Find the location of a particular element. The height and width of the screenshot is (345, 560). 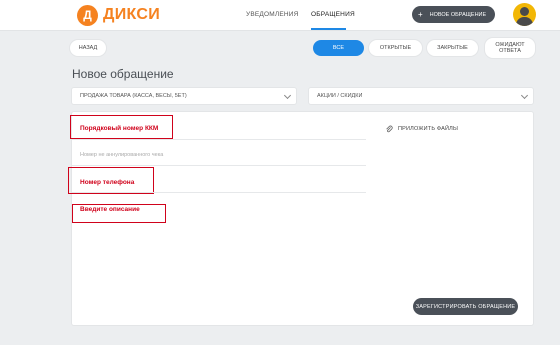

category-select: ПРОДАЖА ТОВАРА (КАССА, ВЕСЫ, 5ЕТ) is located at coordinates (184, 96).